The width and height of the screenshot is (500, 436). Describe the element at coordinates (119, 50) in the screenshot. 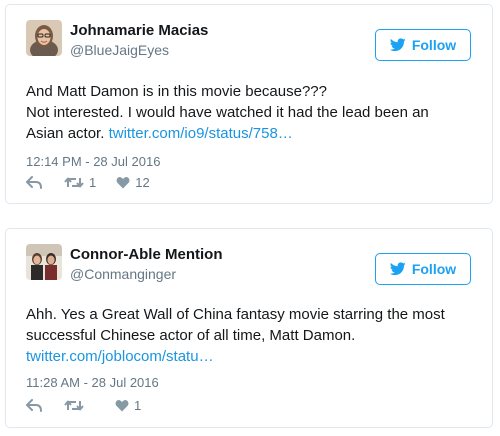

I see `author-handle: @BlueJaigEyes` at that location.